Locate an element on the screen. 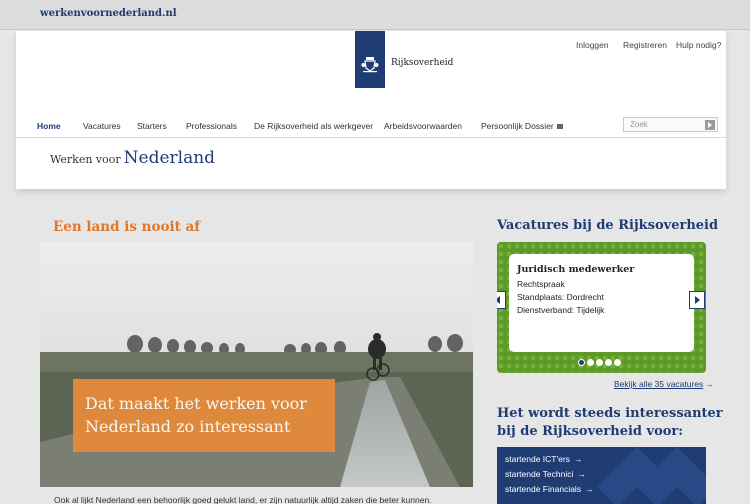 This screenshot has height=504, width=750. logo-text: Rijksoverheid is located at coordinates (422, 63).